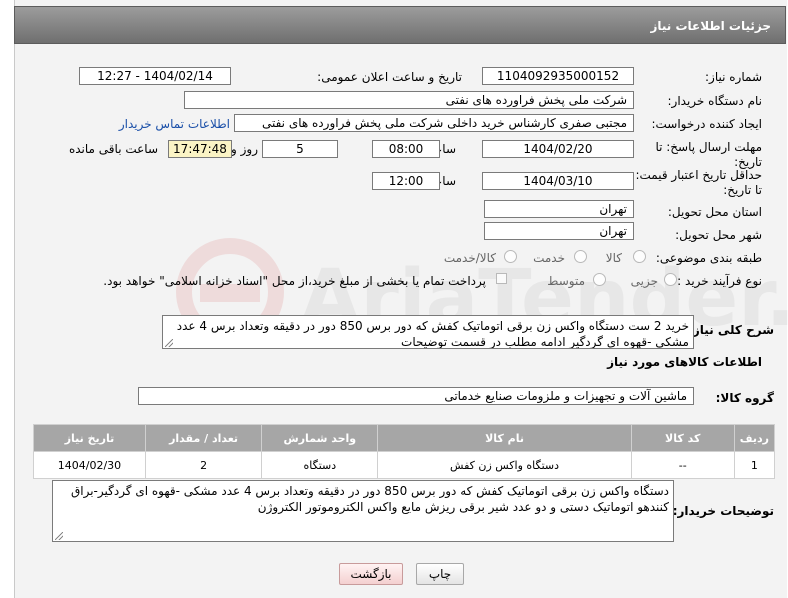  I want to click on goods-group-label: گروه کالا:, so click(744, 398).